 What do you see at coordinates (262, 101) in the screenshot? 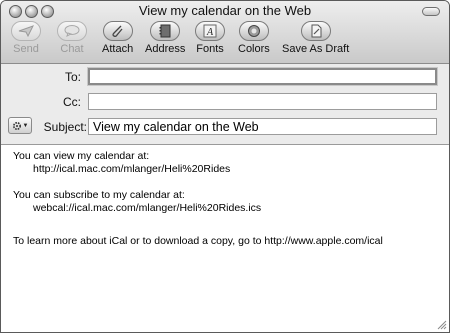
I see `cc-field` at bounding box center [262, 101].